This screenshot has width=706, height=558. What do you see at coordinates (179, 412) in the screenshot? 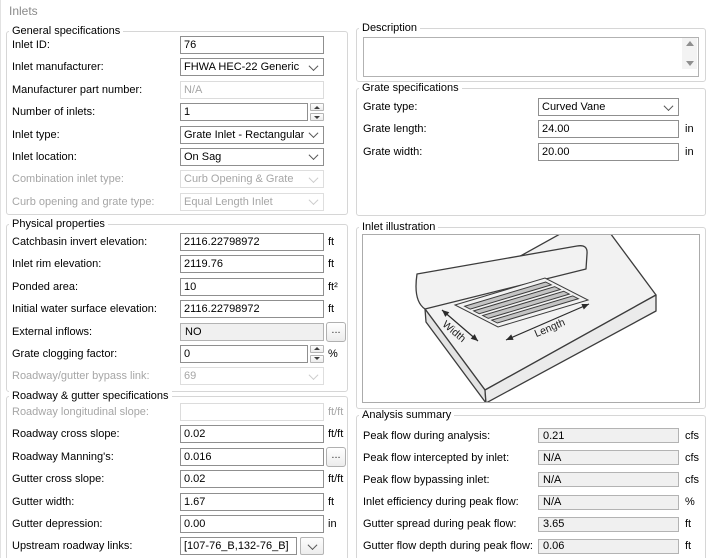
I see `row-roadway-longitudinal-slope: Roadway longitudinal slope: ft/ft` at bounding box center [179, 412].